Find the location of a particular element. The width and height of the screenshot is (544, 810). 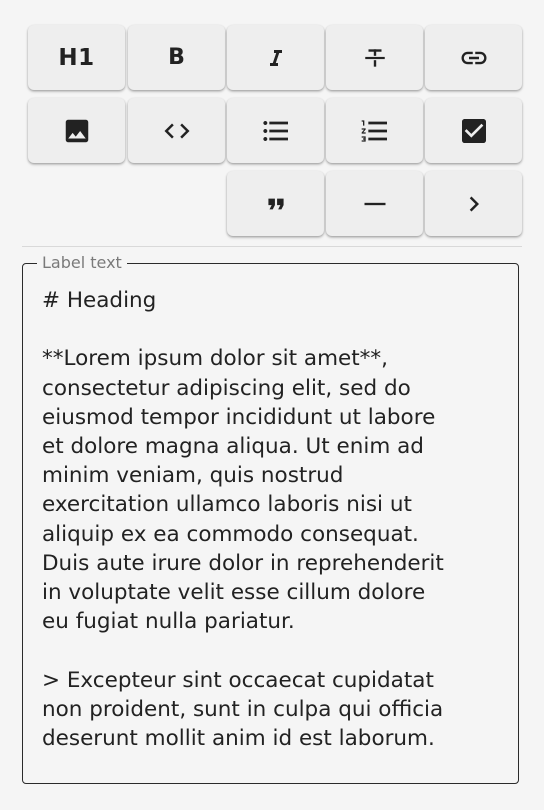

quote-button is located at coordinates (275, 203).